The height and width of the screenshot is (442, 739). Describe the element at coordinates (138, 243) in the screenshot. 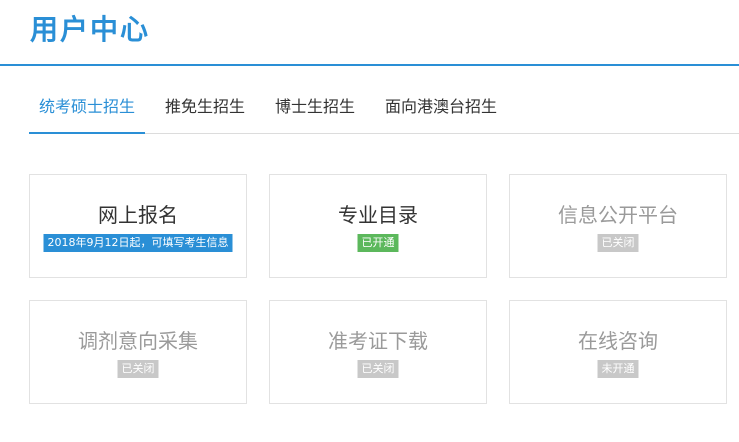

I see `status-badge: 2018年9月12日起，可填写考生信息` at that location.